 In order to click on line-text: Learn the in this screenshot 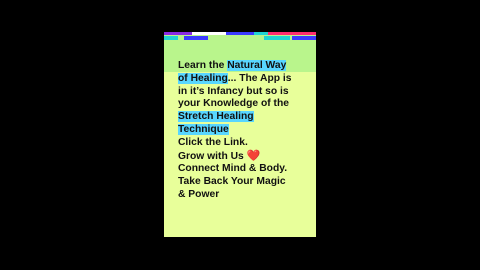, I will do `click(203, 65)`.